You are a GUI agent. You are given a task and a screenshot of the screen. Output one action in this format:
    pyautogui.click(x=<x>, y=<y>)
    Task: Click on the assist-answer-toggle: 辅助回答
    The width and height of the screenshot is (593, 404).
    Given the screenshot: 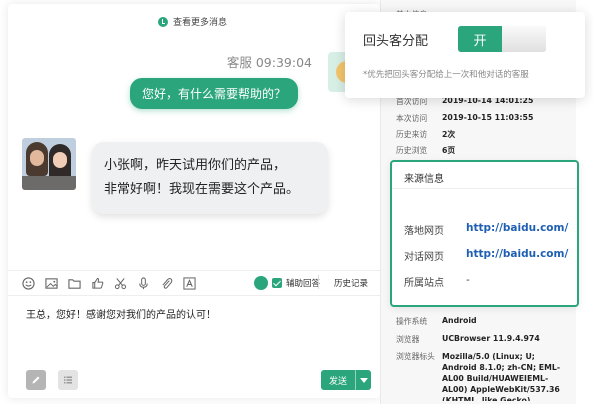 What is the action you would take?
    pyautogui.click(x=287, y=283)
    